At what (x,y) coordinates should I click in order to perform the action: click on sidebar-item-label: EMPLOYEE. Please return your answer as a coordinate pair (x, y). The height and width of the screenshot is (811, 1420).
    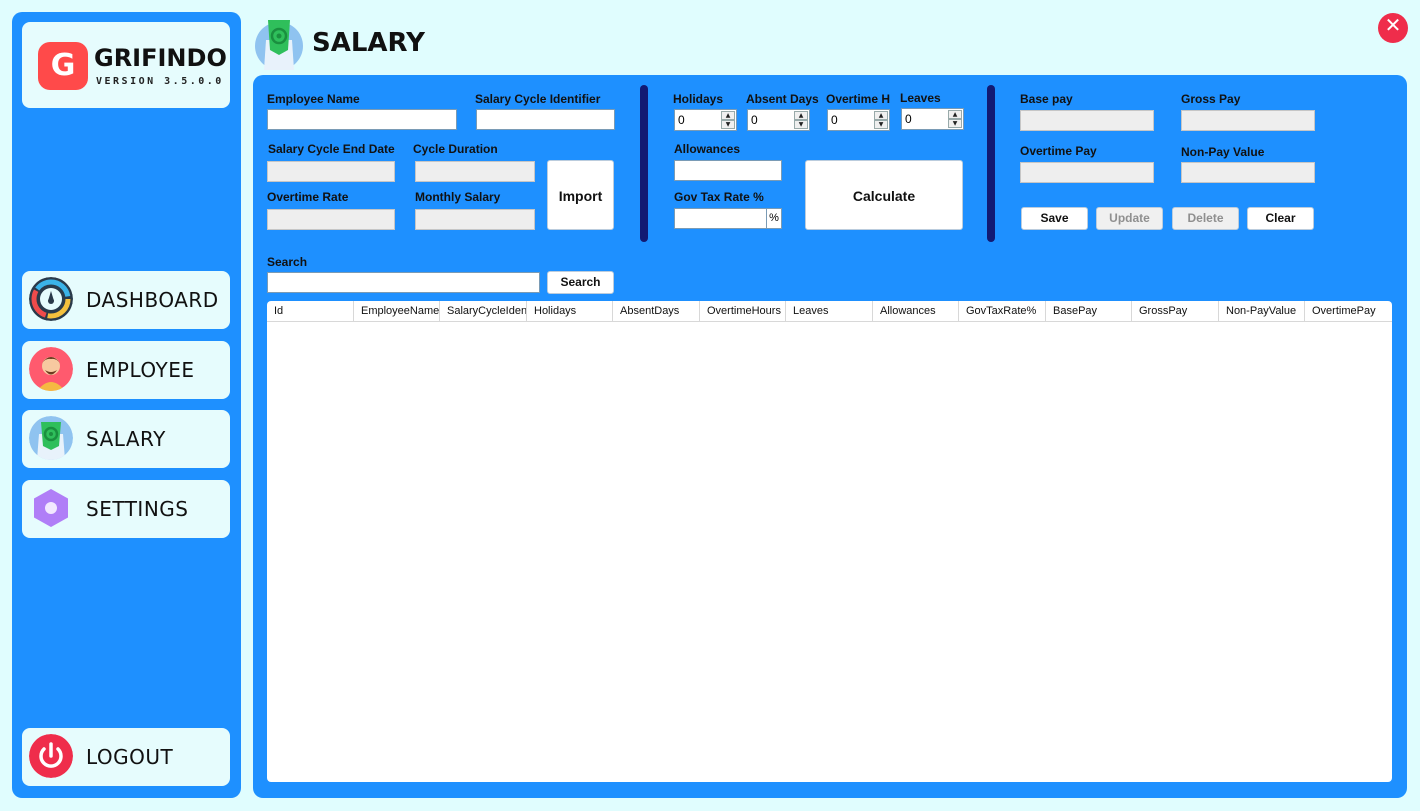
    Looking at the image, I should click on (140, 370).